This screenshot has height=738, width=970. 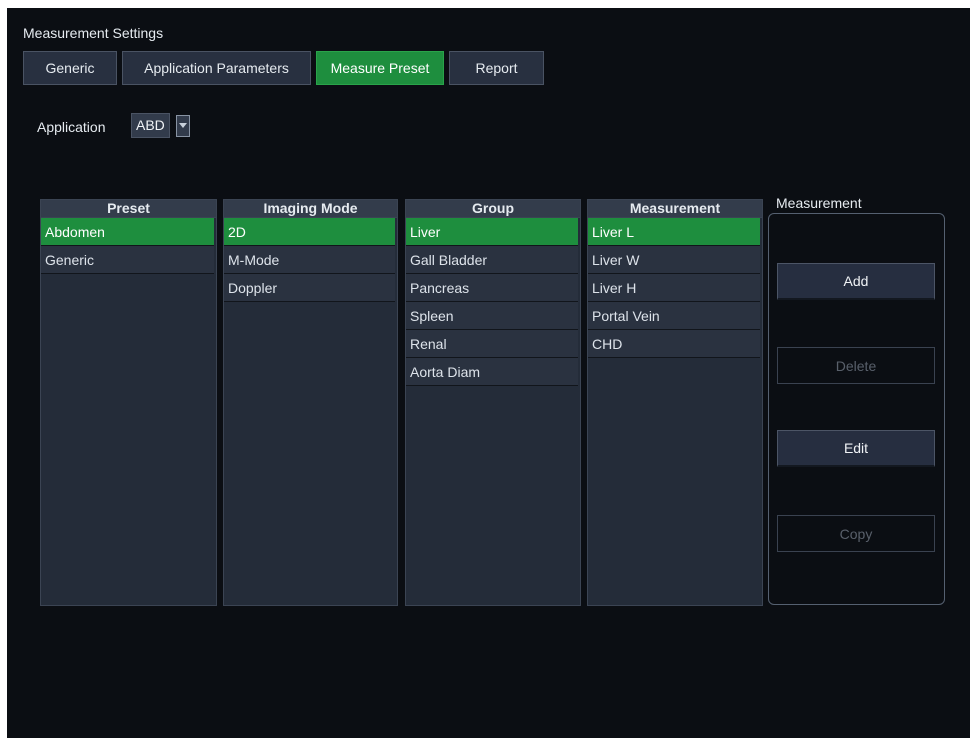 I want to click on group-item: Pancreas, so click(x=492, y=288).